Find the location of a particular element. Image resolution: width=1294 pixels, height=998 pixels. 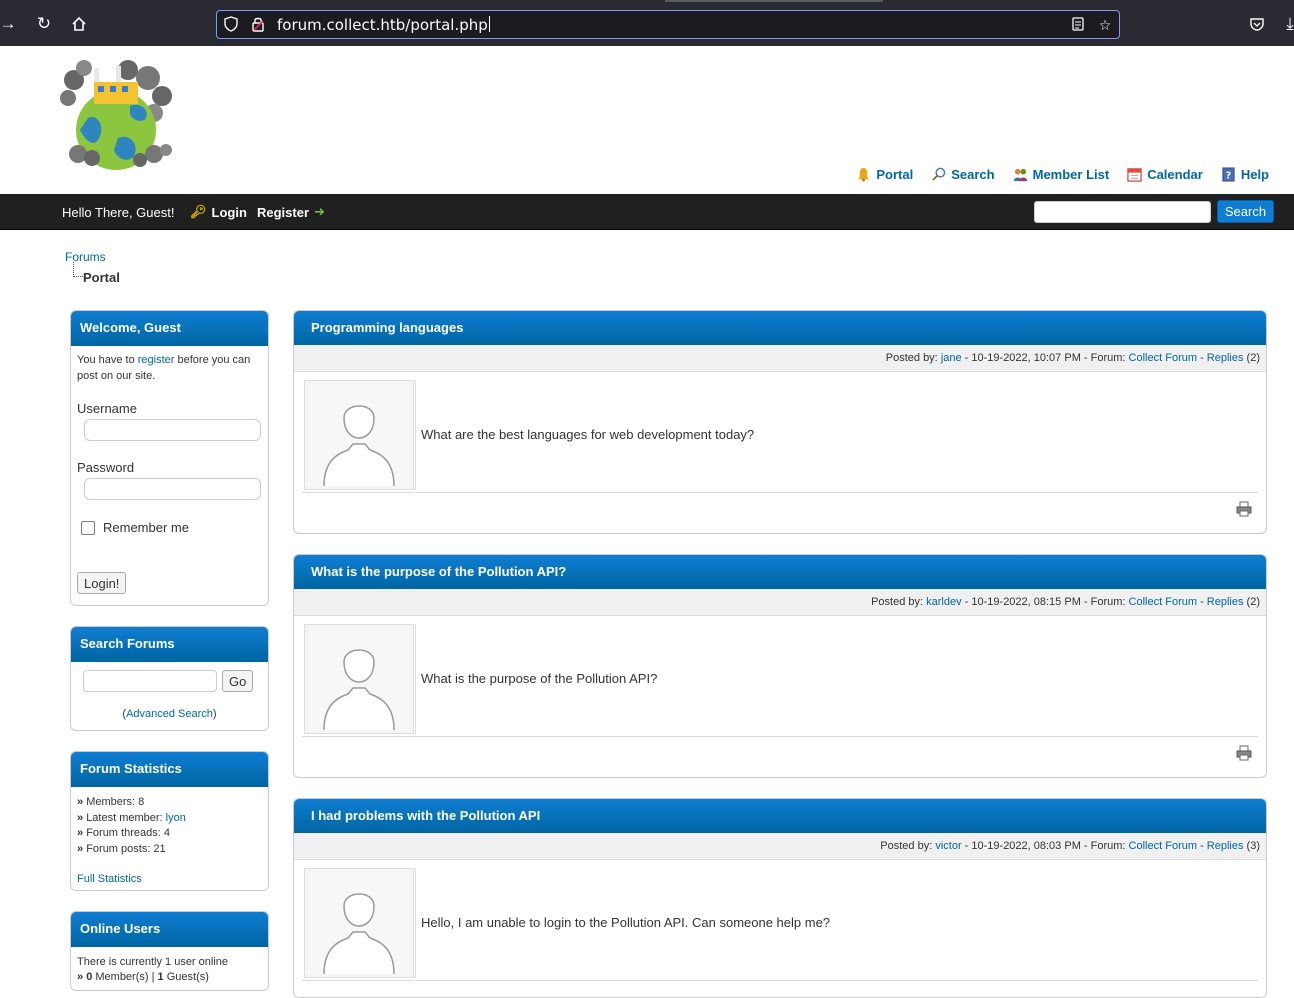

tab-indicator is located at coordinates (774, 1).